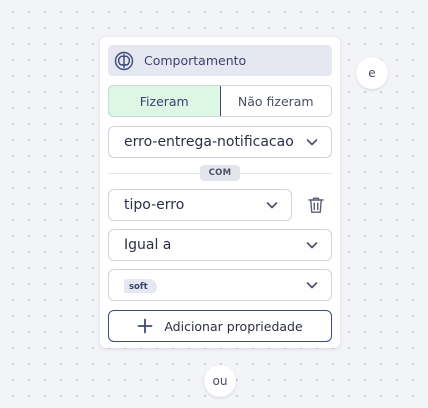  I want to click on event-select-value: erro-entrega-notificacao, so click(209, 142).